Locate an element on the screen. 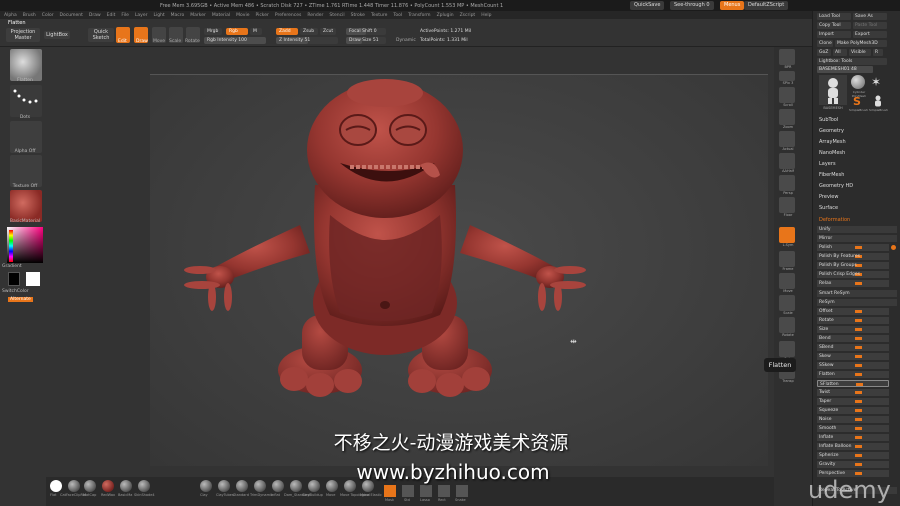 This screenshot has width=900, height=506. scale-view-icon is located at coordinates (787, 303).